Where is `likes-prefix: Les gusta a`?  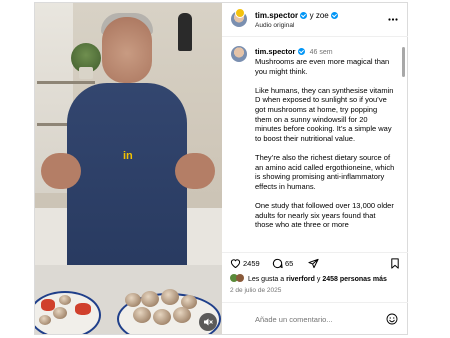 likes-prefix: Les gusta a is located at coordinates (266, 279).